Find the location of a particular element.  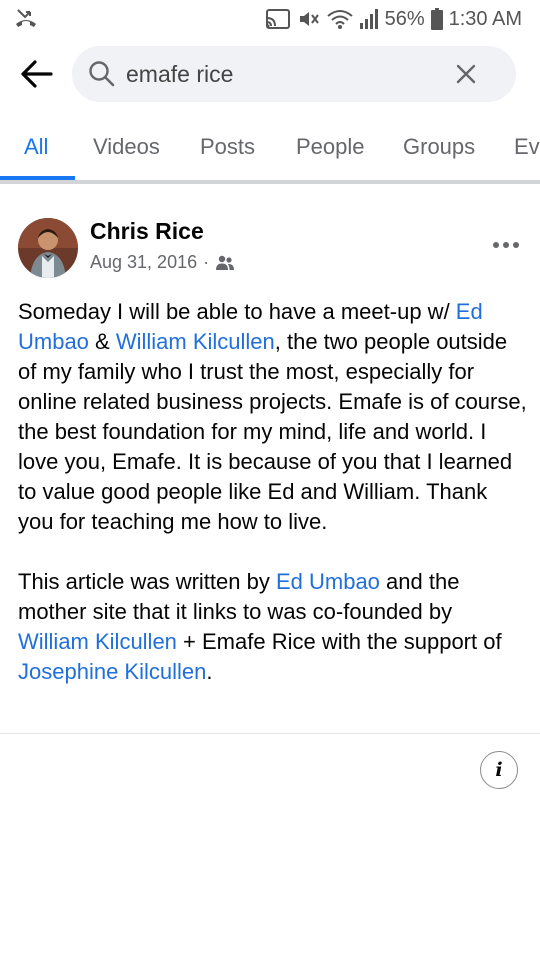

search-box is located at coordinates (294, 74).